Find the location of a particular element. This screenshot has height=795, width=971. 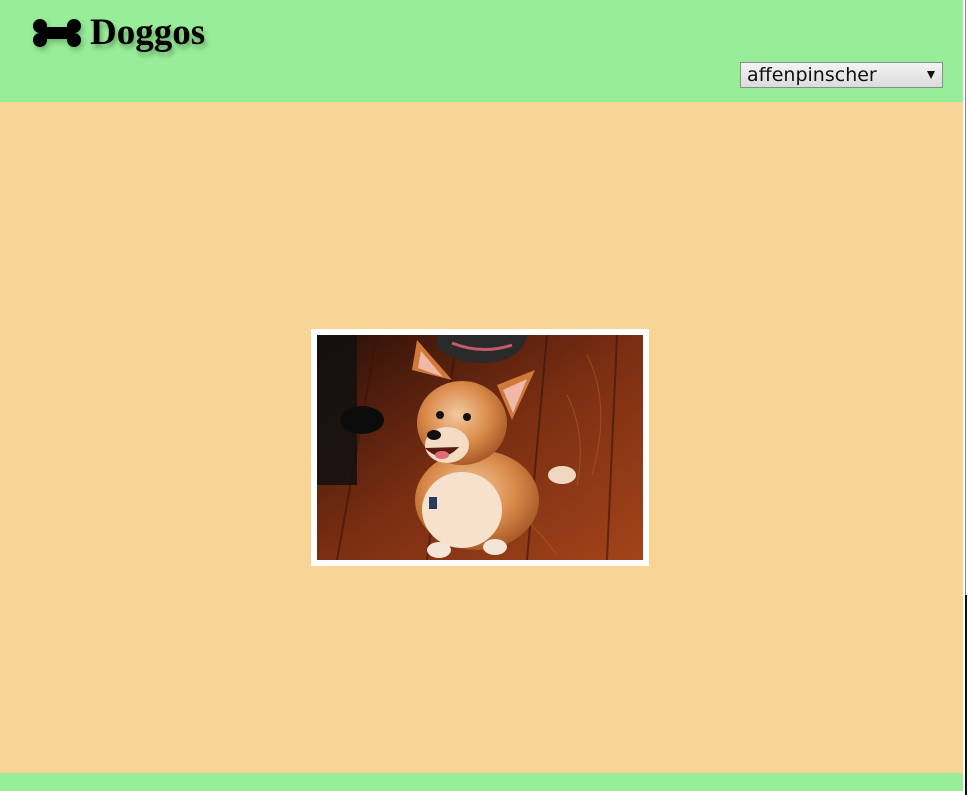

breed-select: affenpinscher is located at coordinates (841, 75).